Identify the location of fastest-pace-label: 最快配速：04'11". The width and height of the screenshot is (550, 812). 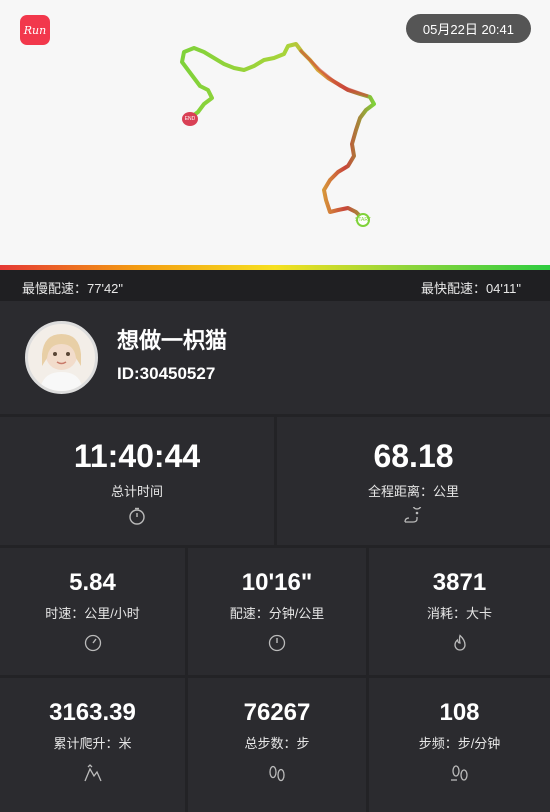
(470, 288).